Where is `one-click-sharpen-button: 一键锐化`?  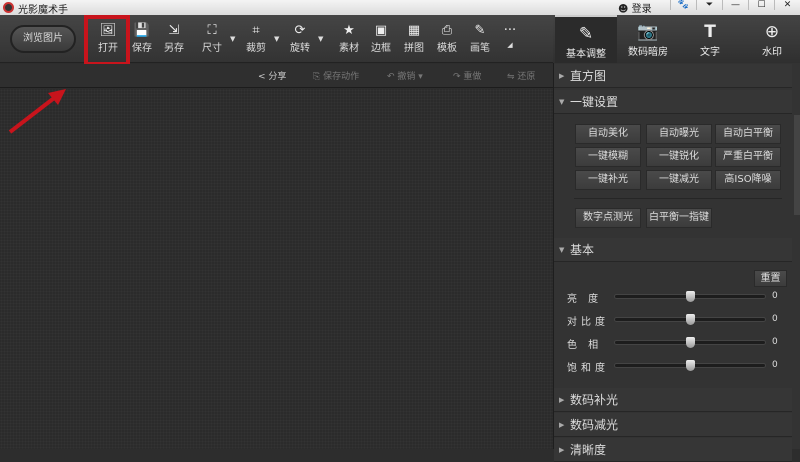
one-click-sharpen-button: 一键锐化 is located at coordinates (679, 157).